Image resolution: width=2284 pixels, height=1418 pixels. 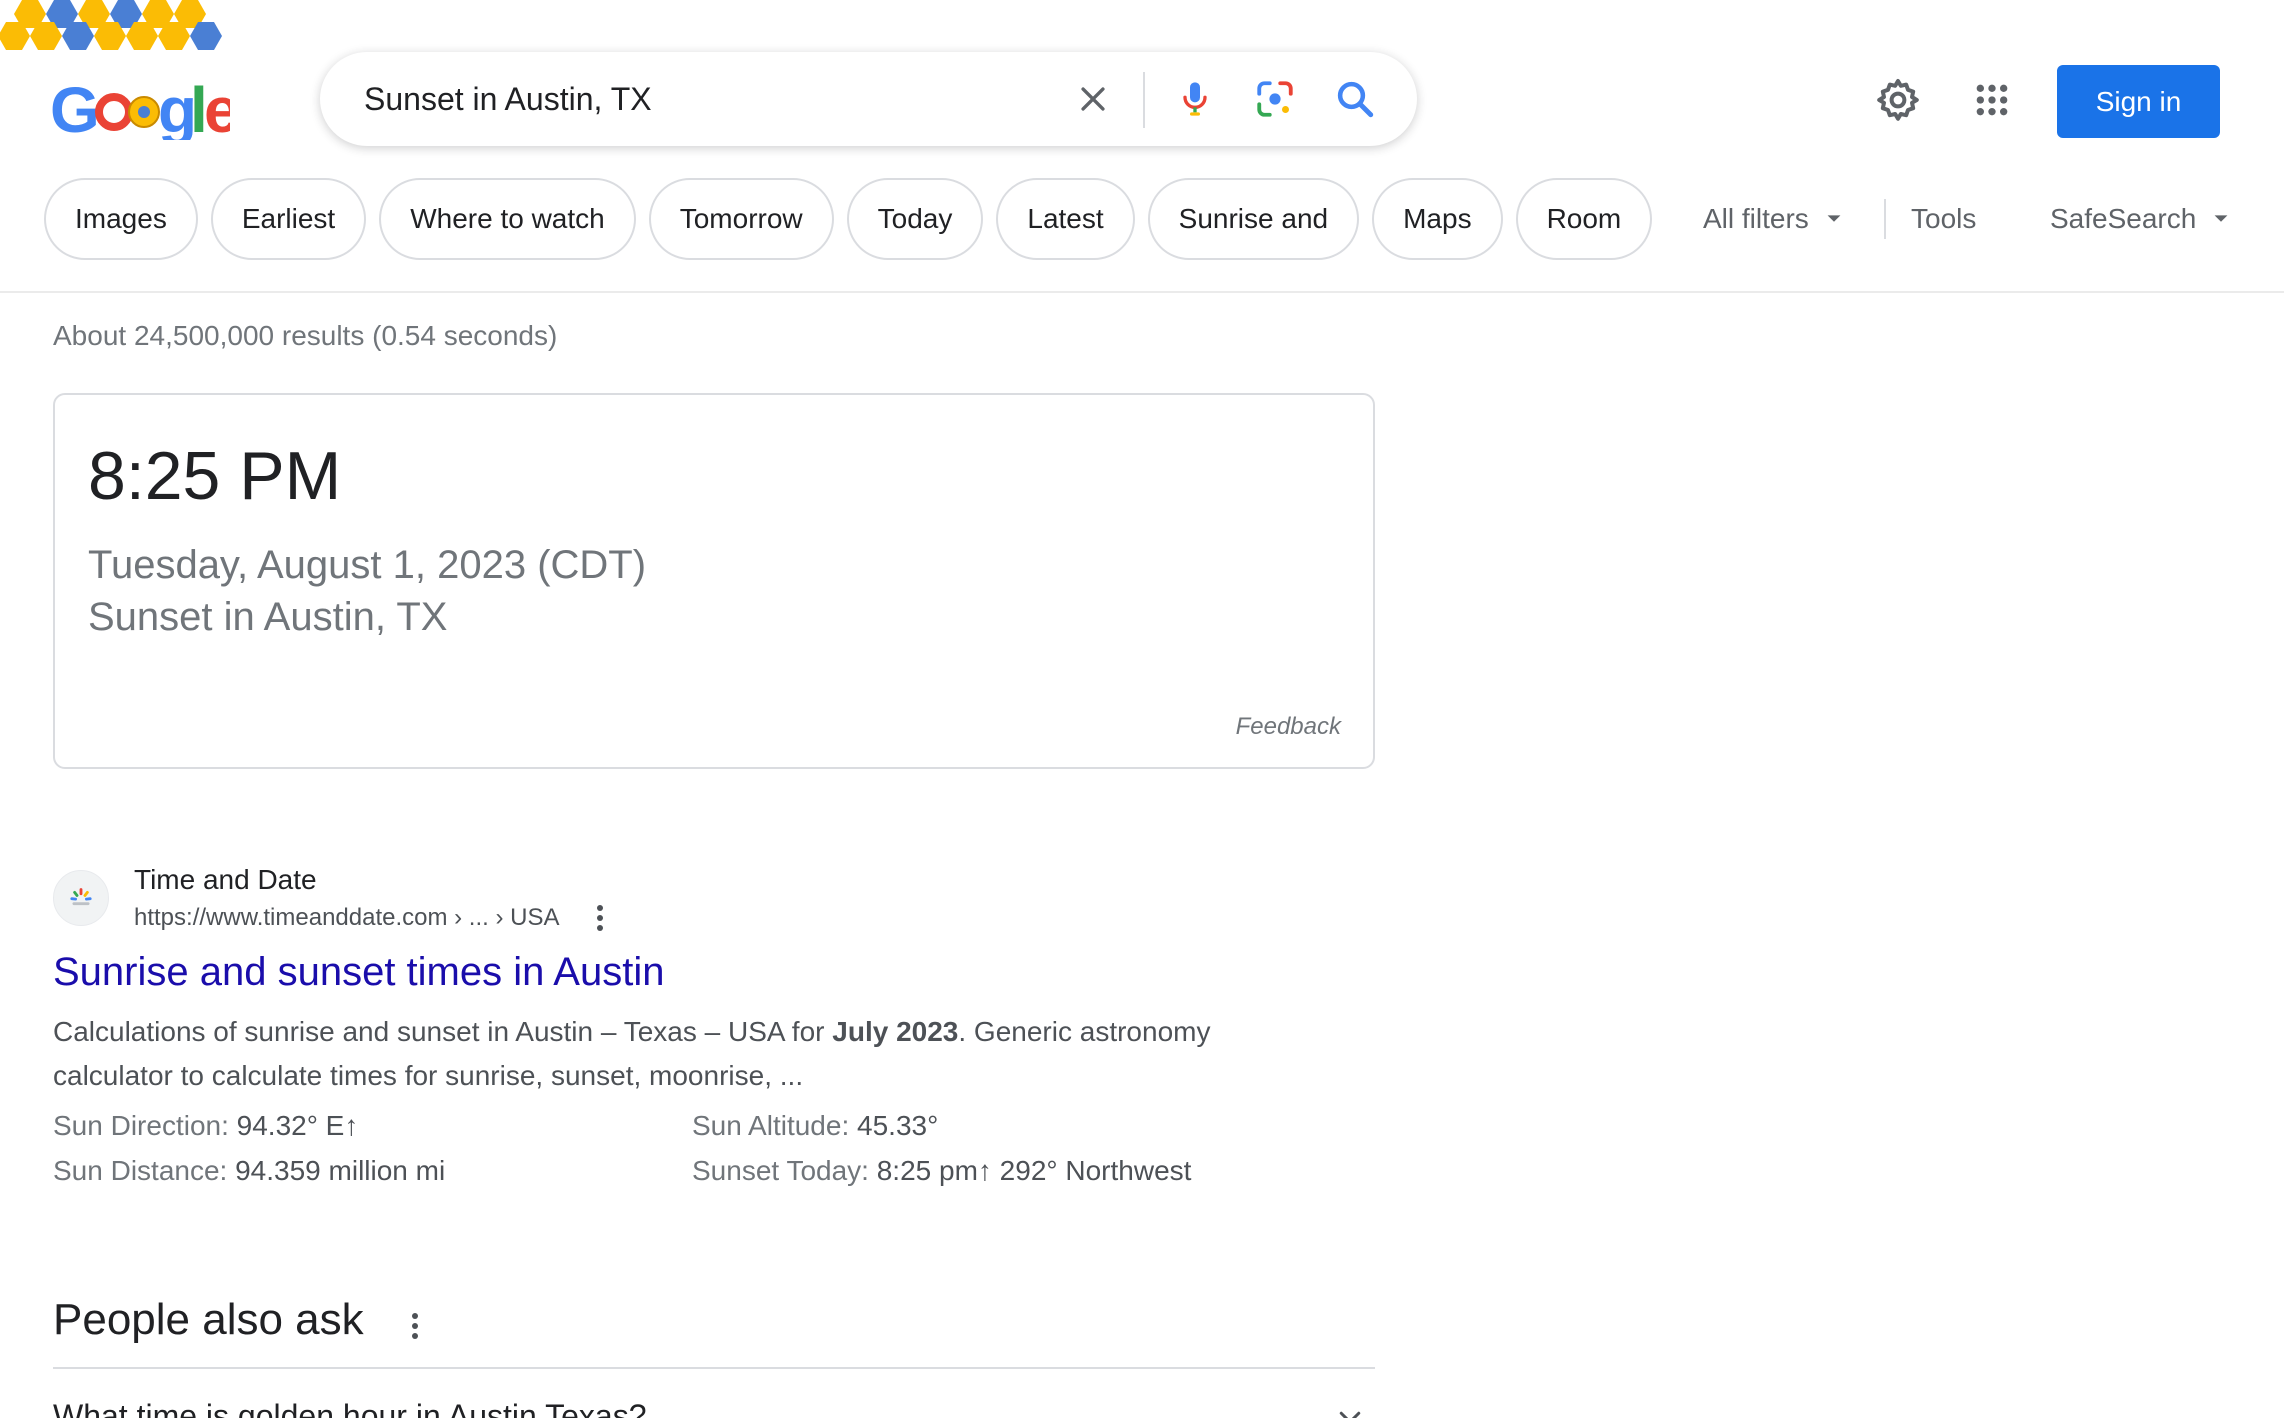 I want to click on all-filters-dropdown: All filters, so click(x=1774, y=219).